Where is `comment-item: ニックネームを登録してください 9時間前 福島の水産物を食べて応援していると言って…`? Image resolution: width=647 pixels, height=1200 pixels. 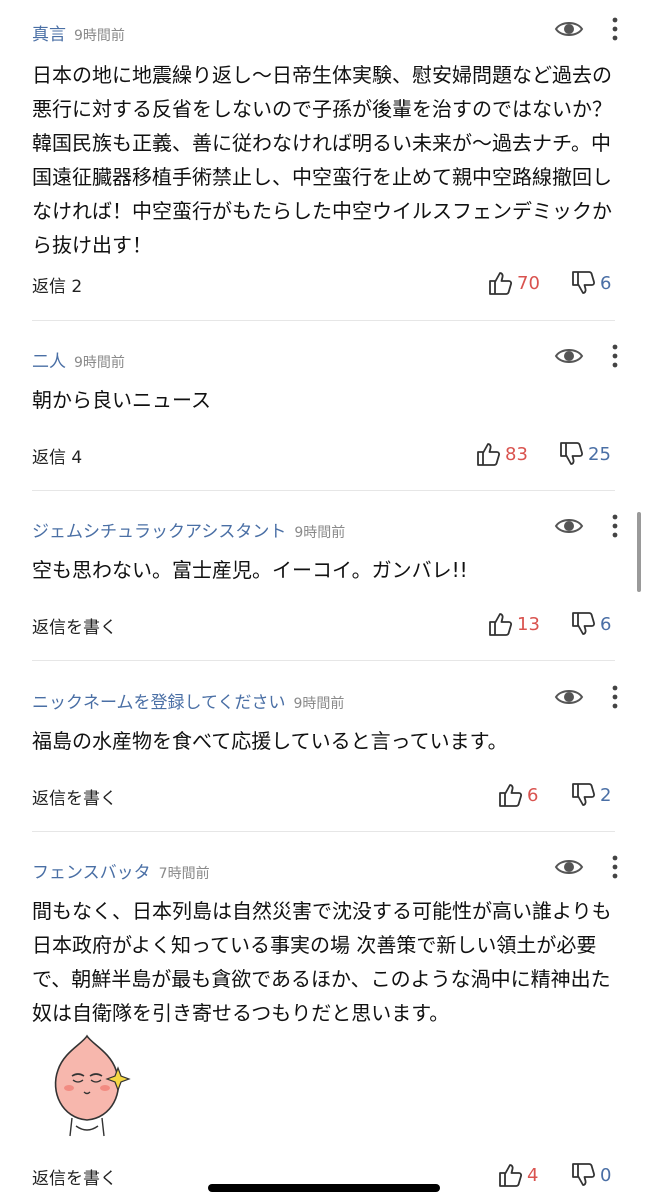
comment-item: ニックネームを登録してください 9時間前 福島の水産物を食べて応援していると言って… is located at coordinates (326, 747).